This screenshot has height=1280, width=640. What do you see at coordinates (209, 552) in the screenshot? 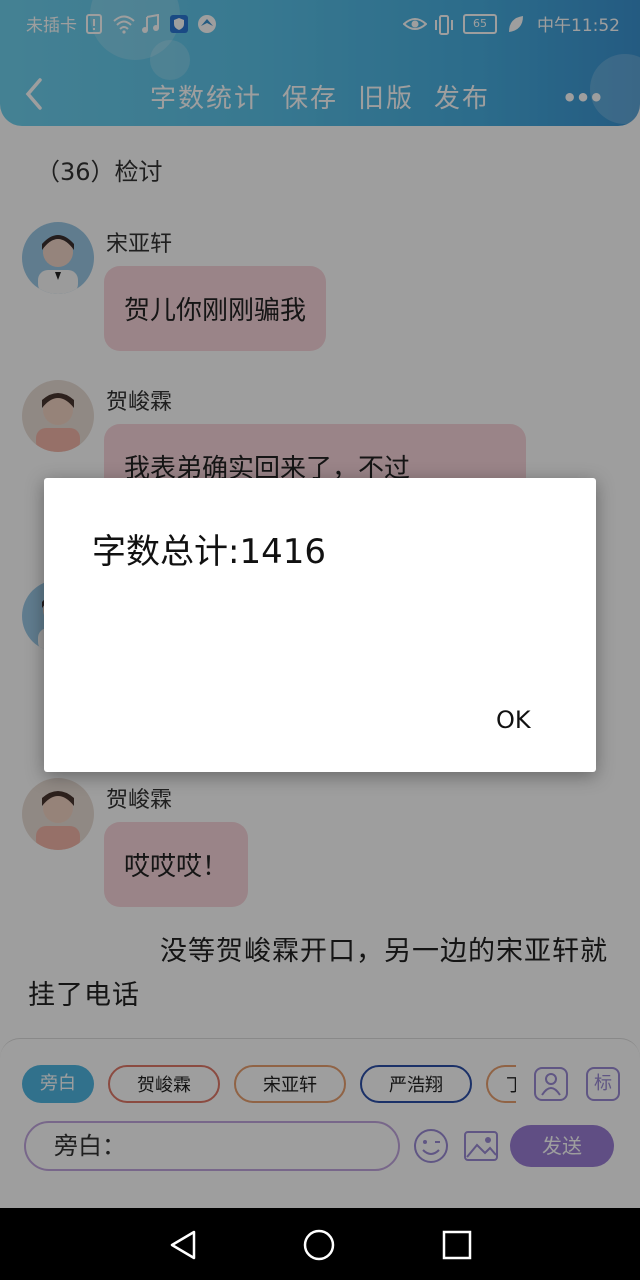
I see `dialog-message: 字数总计:1416` at bounding box center [209, 552].